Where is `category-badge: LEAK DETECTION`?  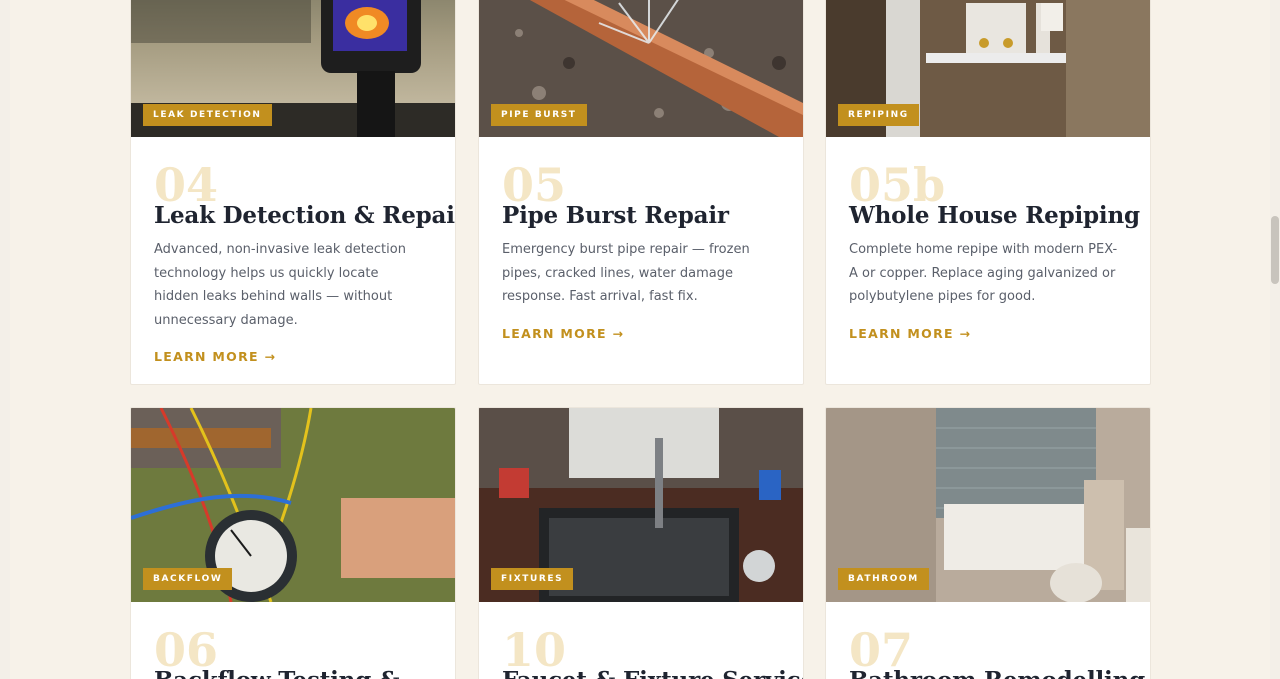
category-badge: LEAK DETECTION is located at coordinates (207, 115).